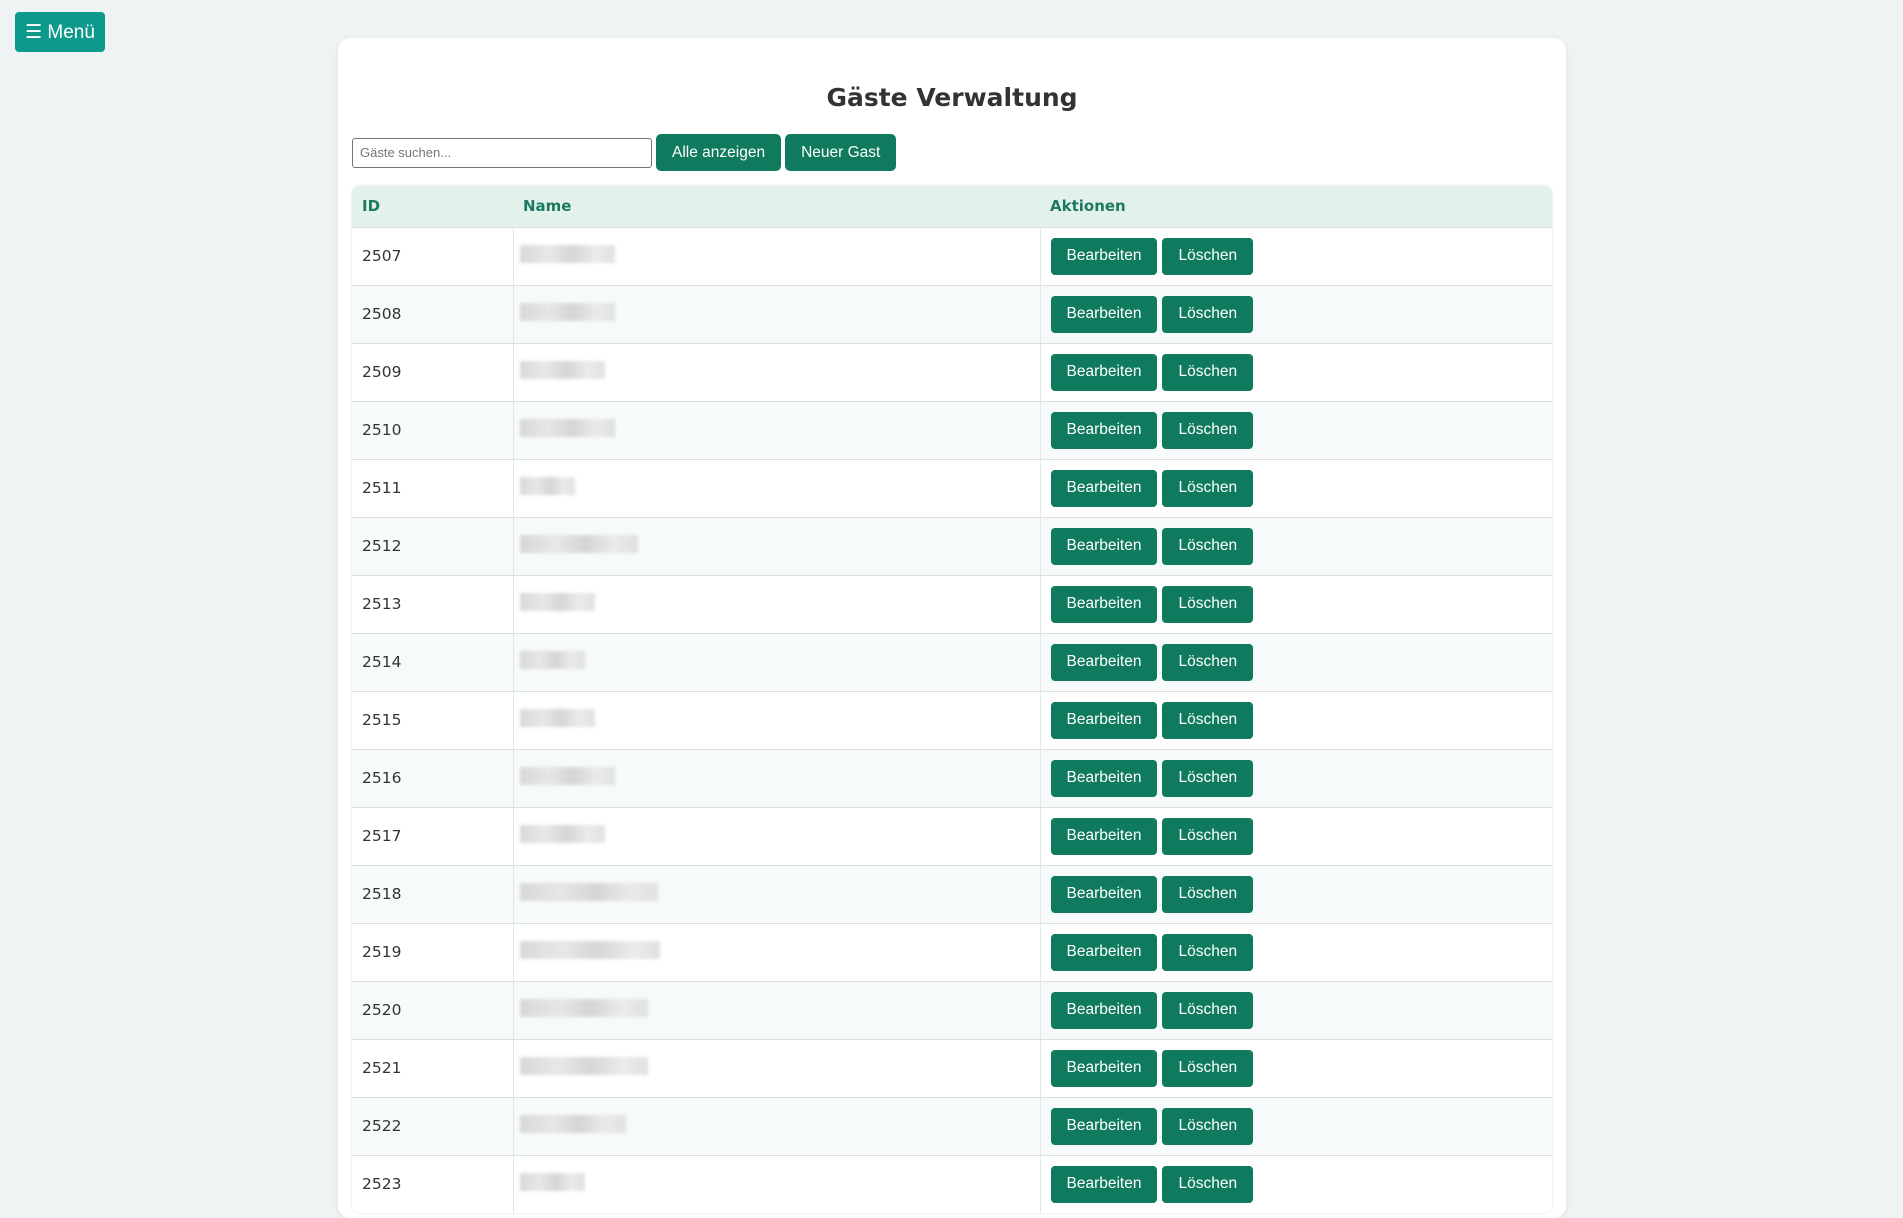 This screenshot has height=1218, width=1903. What do you see at coordinates (433, 894) in the screenshot?
I see `guest-id-cell: 2518` at bounding box center [433, 894].